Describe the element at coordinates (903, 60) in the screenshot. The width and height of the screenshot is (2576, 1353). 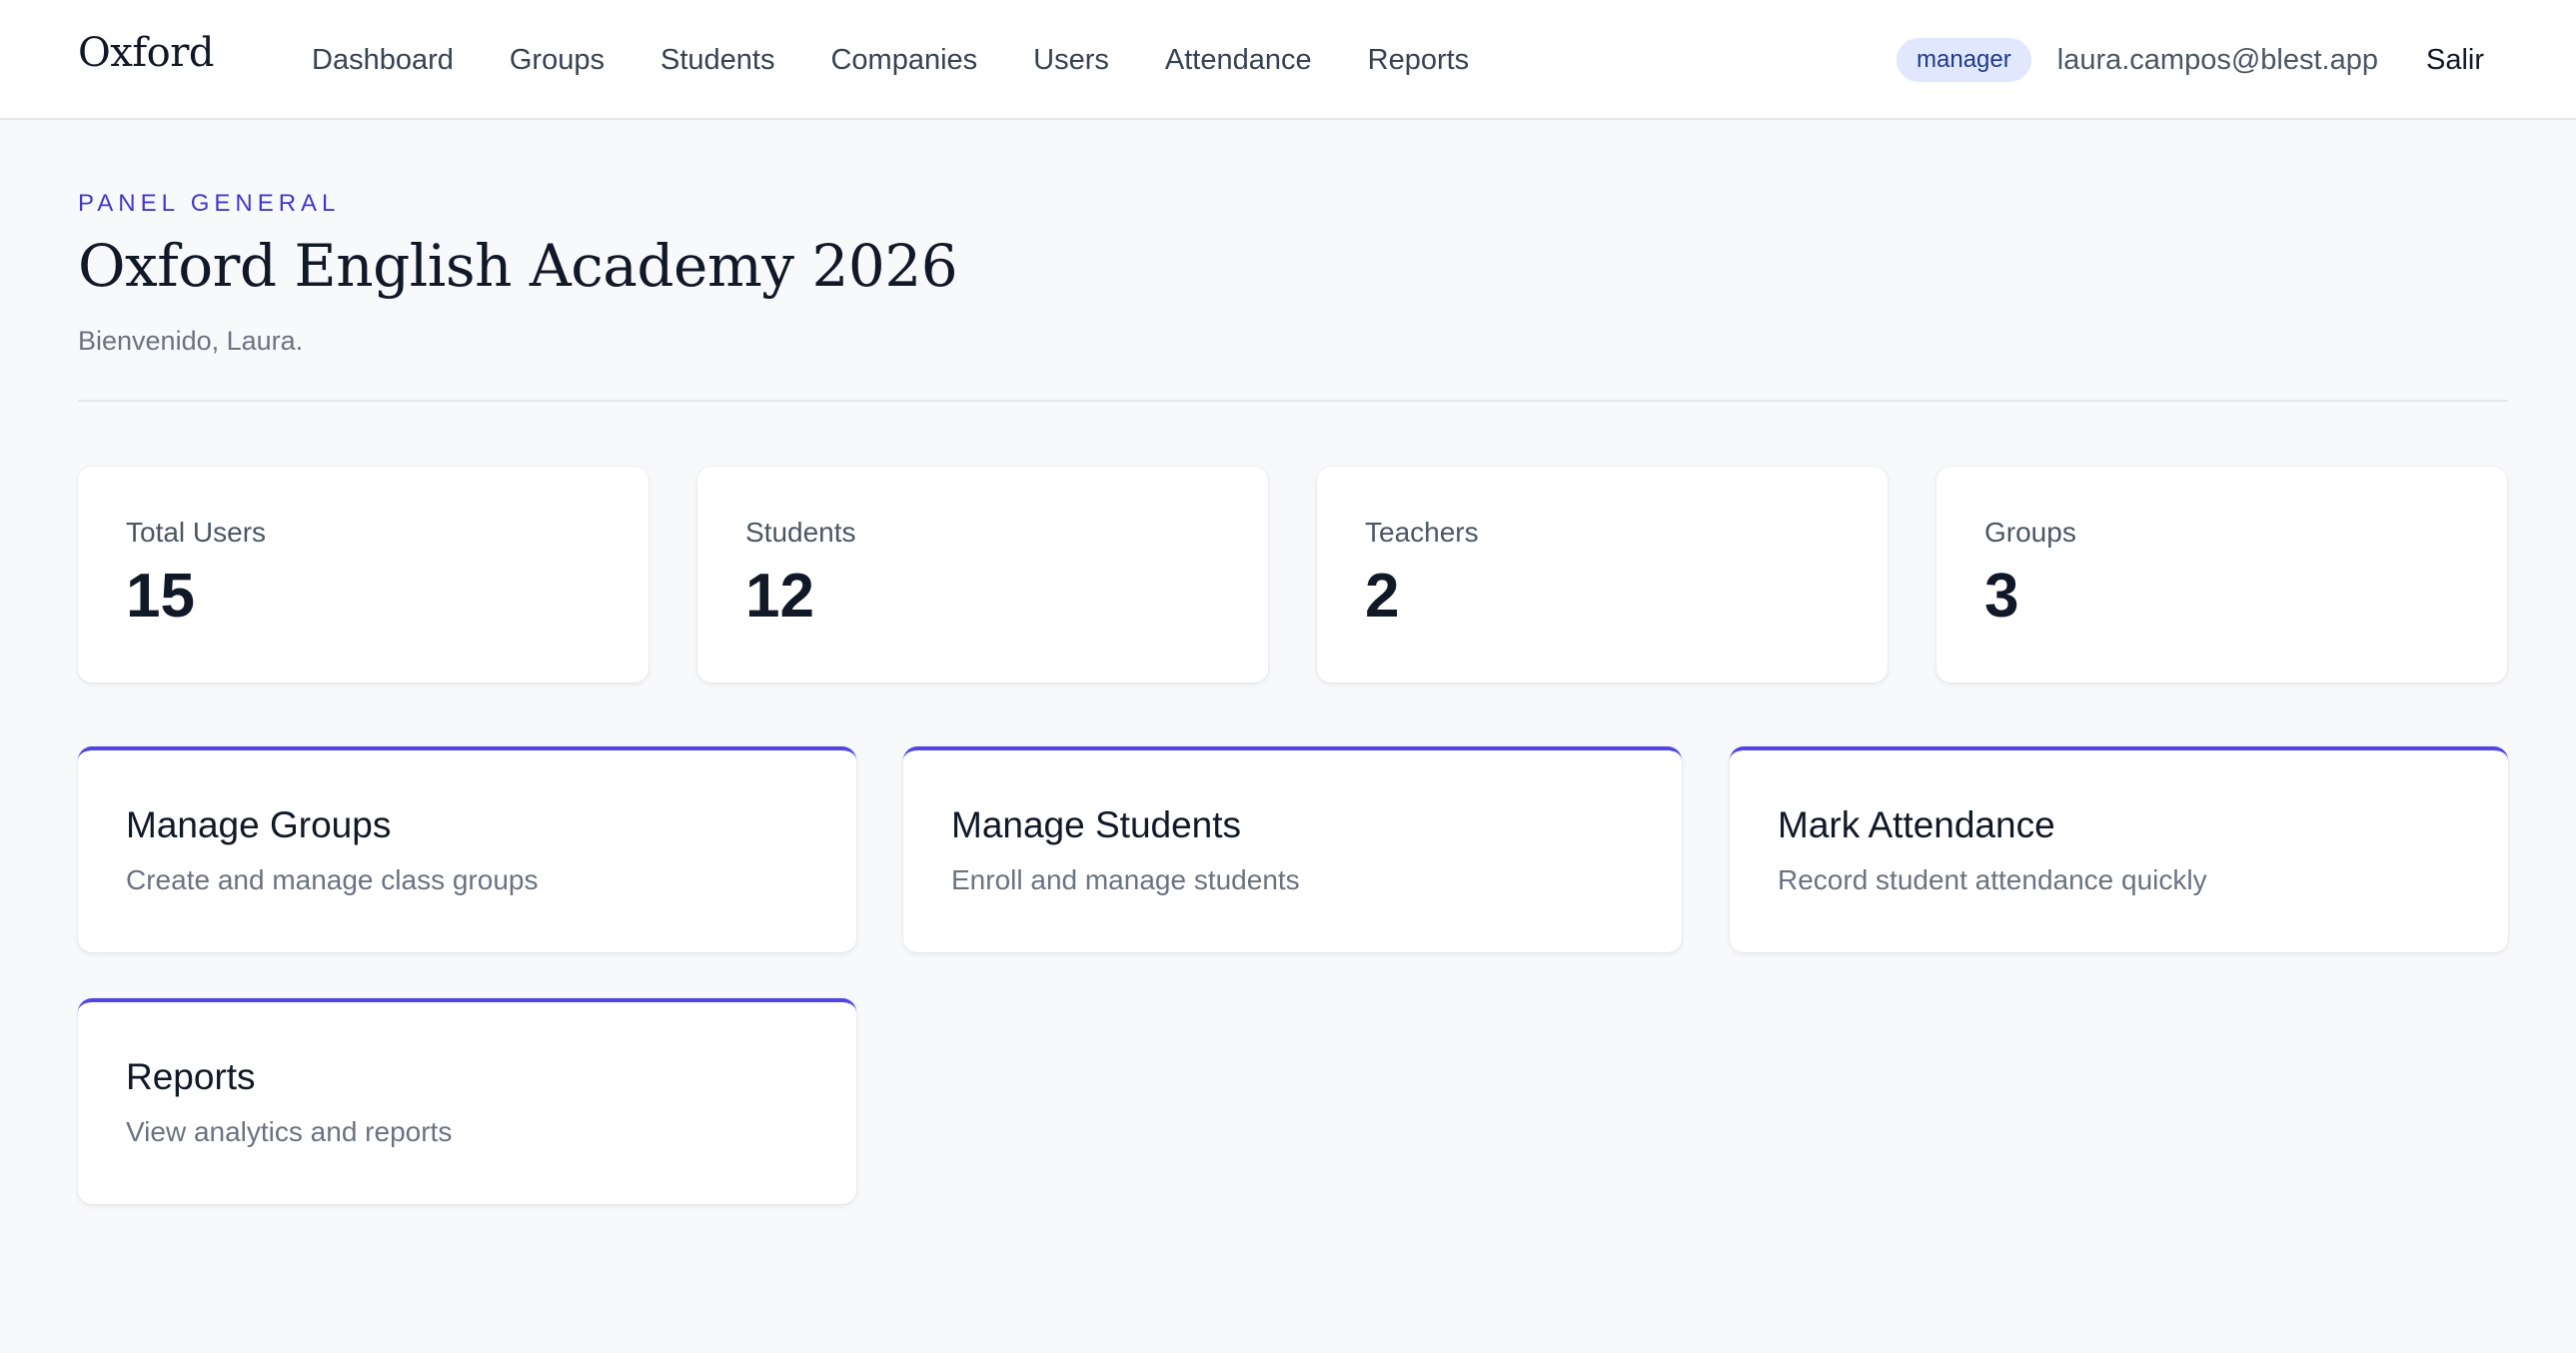
I see `nav-companies: Companies` at that location.